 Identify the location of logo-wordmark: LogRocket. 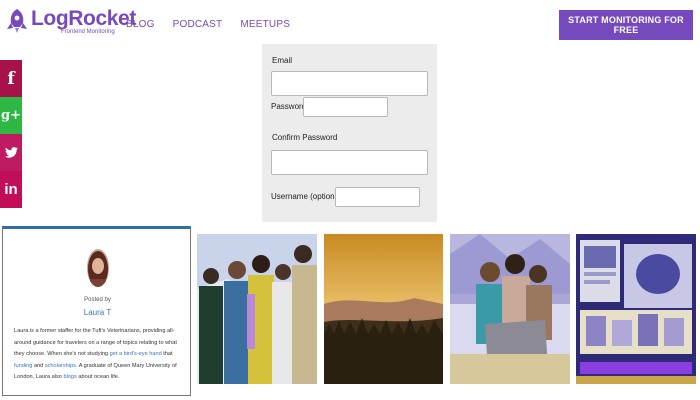
(83, 18).